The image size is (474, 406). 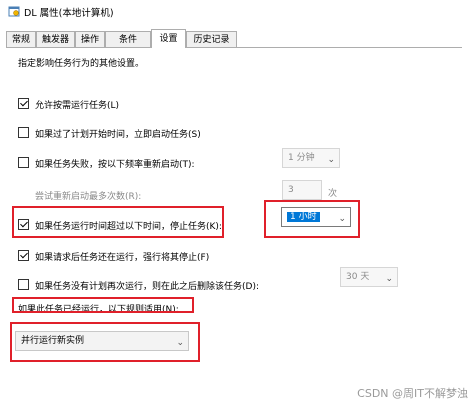 What do you see at coordinates (128, 227) in the screenshot?
I see `stop-if-runs-longer-label: 如果任务运行时间超过以下时间，停止任务(K):` at bounding box center [128, 227].